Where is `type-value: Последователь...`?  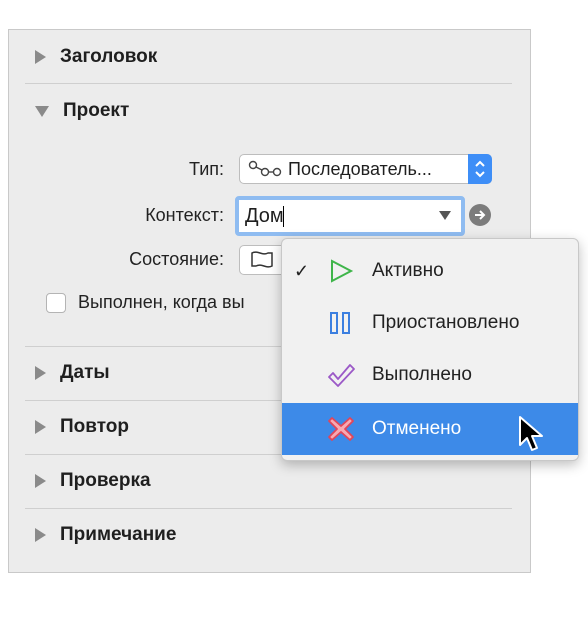 type-value: Последователь... is located at coordinates (360, 168).